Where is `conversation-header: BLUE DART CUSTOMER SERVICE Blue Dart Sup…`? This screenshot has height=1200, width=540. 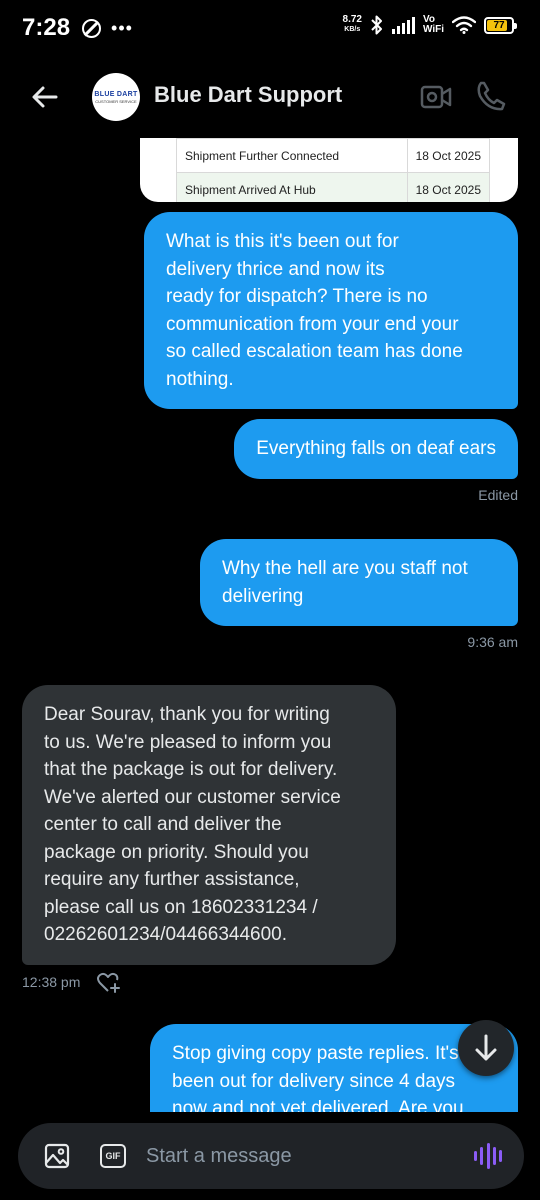
conversation-header: BLUE DART CUSTOMER SERVICE Blue Dart Sup… is located at coordinates (270, 97).